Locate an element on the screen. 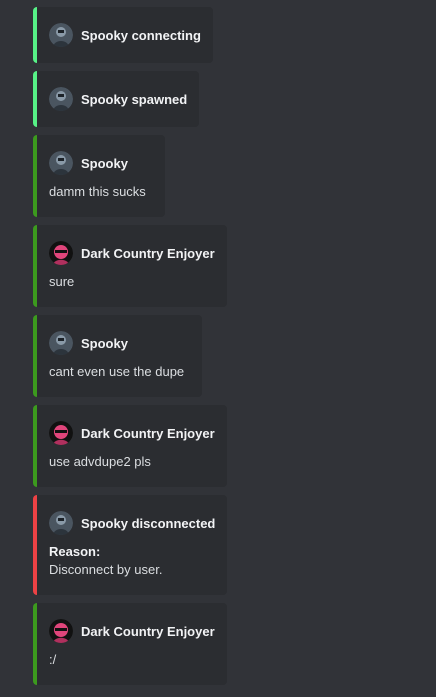 Image resolution: width=436 pixels, height=697 pixels. spawn-event-embed: Spooky spawned is located at coordinates (116, 99).